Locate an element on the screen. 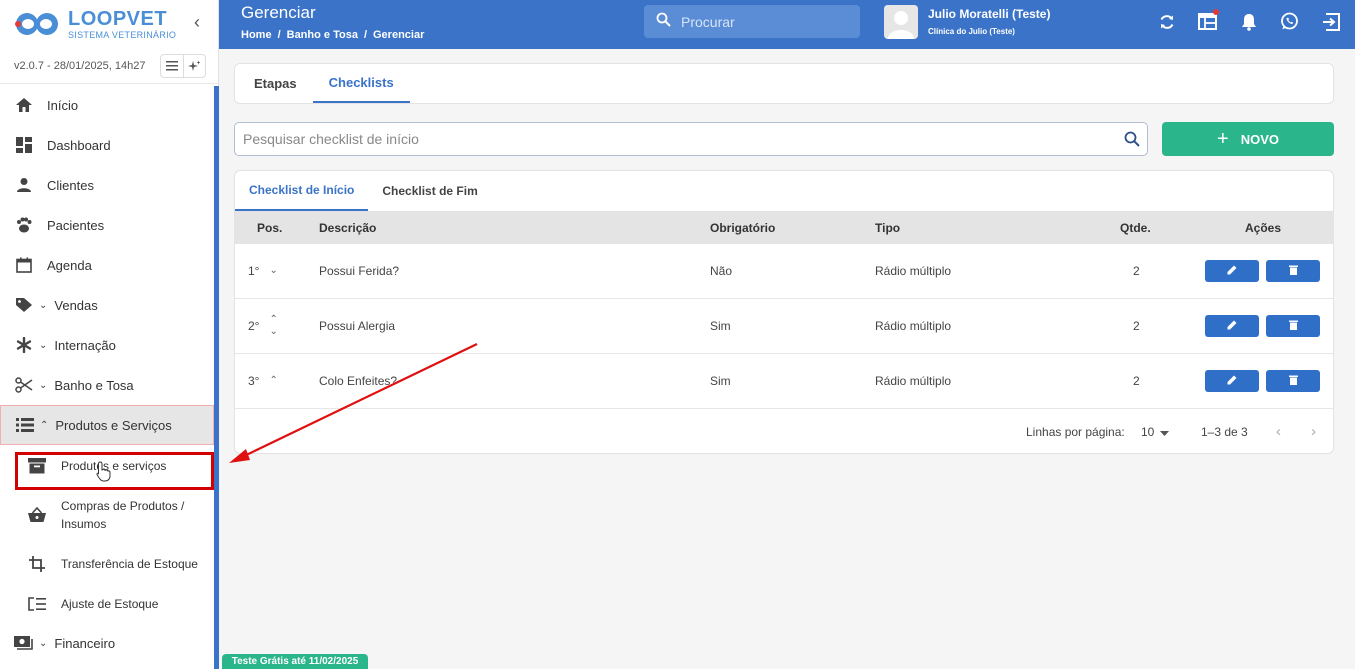 The image size is (1355, 669). sidebar-item-label: Internação is located at coordinates (85, 345).